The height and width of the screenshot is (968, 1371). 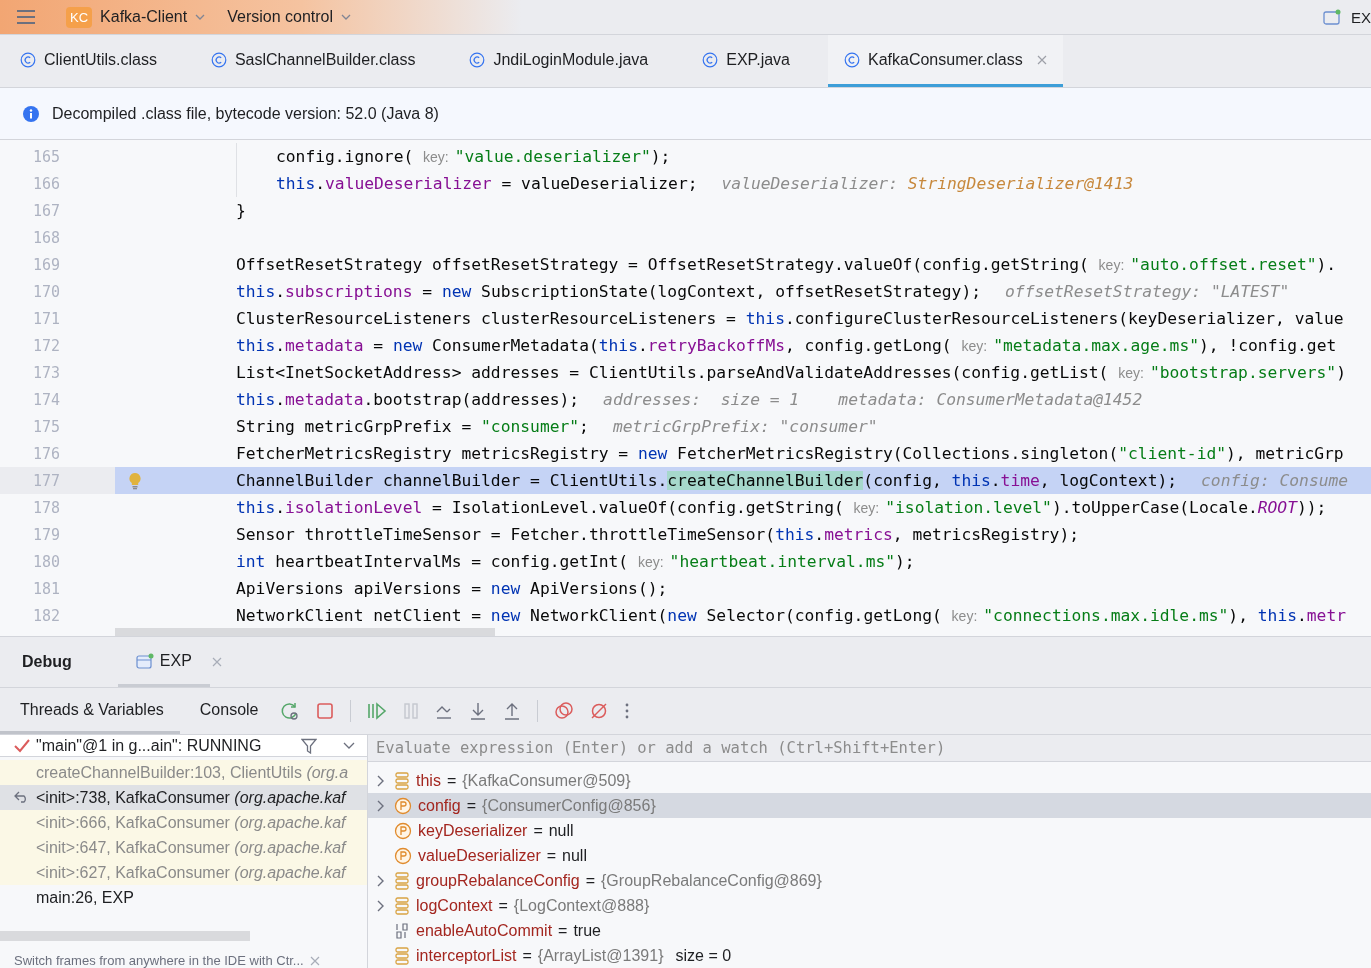 I want to click on code-line: Sensor throttleTimeSensor = Fetcher.throttleTimeSensor(this.metrics, metricsRegistry);, so click(x=658, y=534).